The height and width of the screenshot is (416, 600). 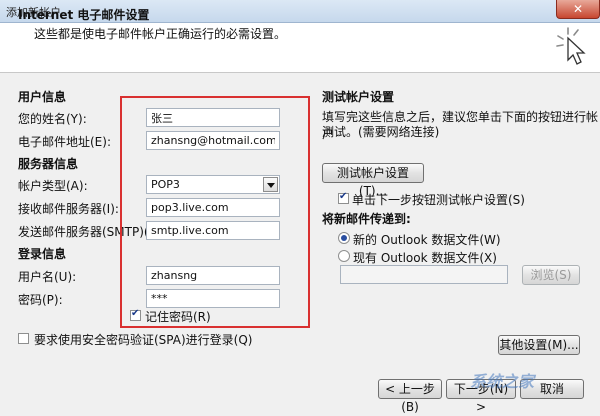 I want to click on click-cursor-icon, so click(x=571, y=46).